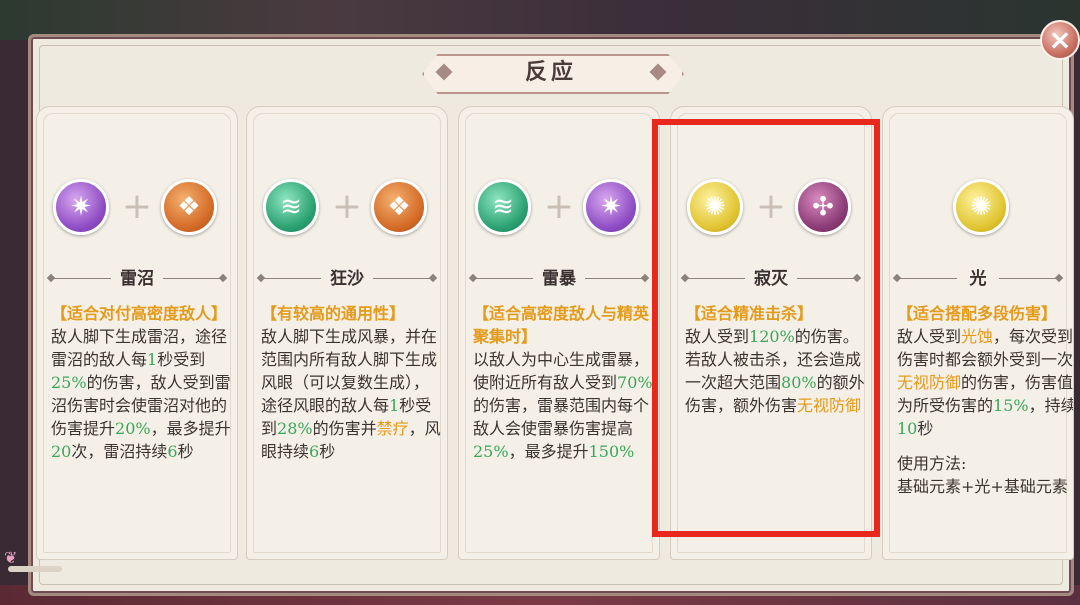 The height and width of the screenshot is (605, 1080). What do you see at coordinates (1060, 40) in the screenshot?
I see `close-button: ×` at bounding box center [1060, 40].